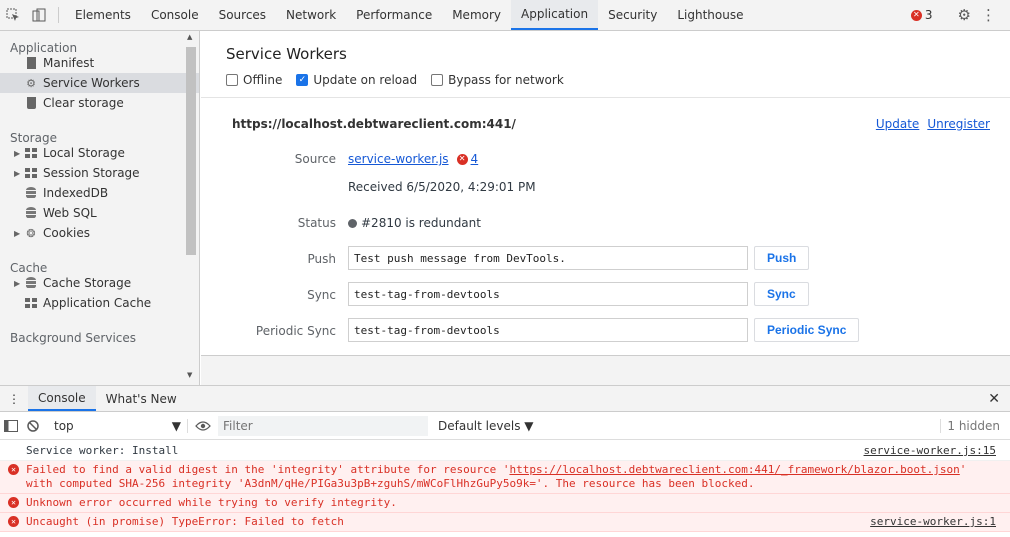 This screenshot has height=537, width=1010. What do you see at coordinates (189, 37) in the screenshot?
I see `scroll-up-icon: ▲` at bounding box center [189, 37].